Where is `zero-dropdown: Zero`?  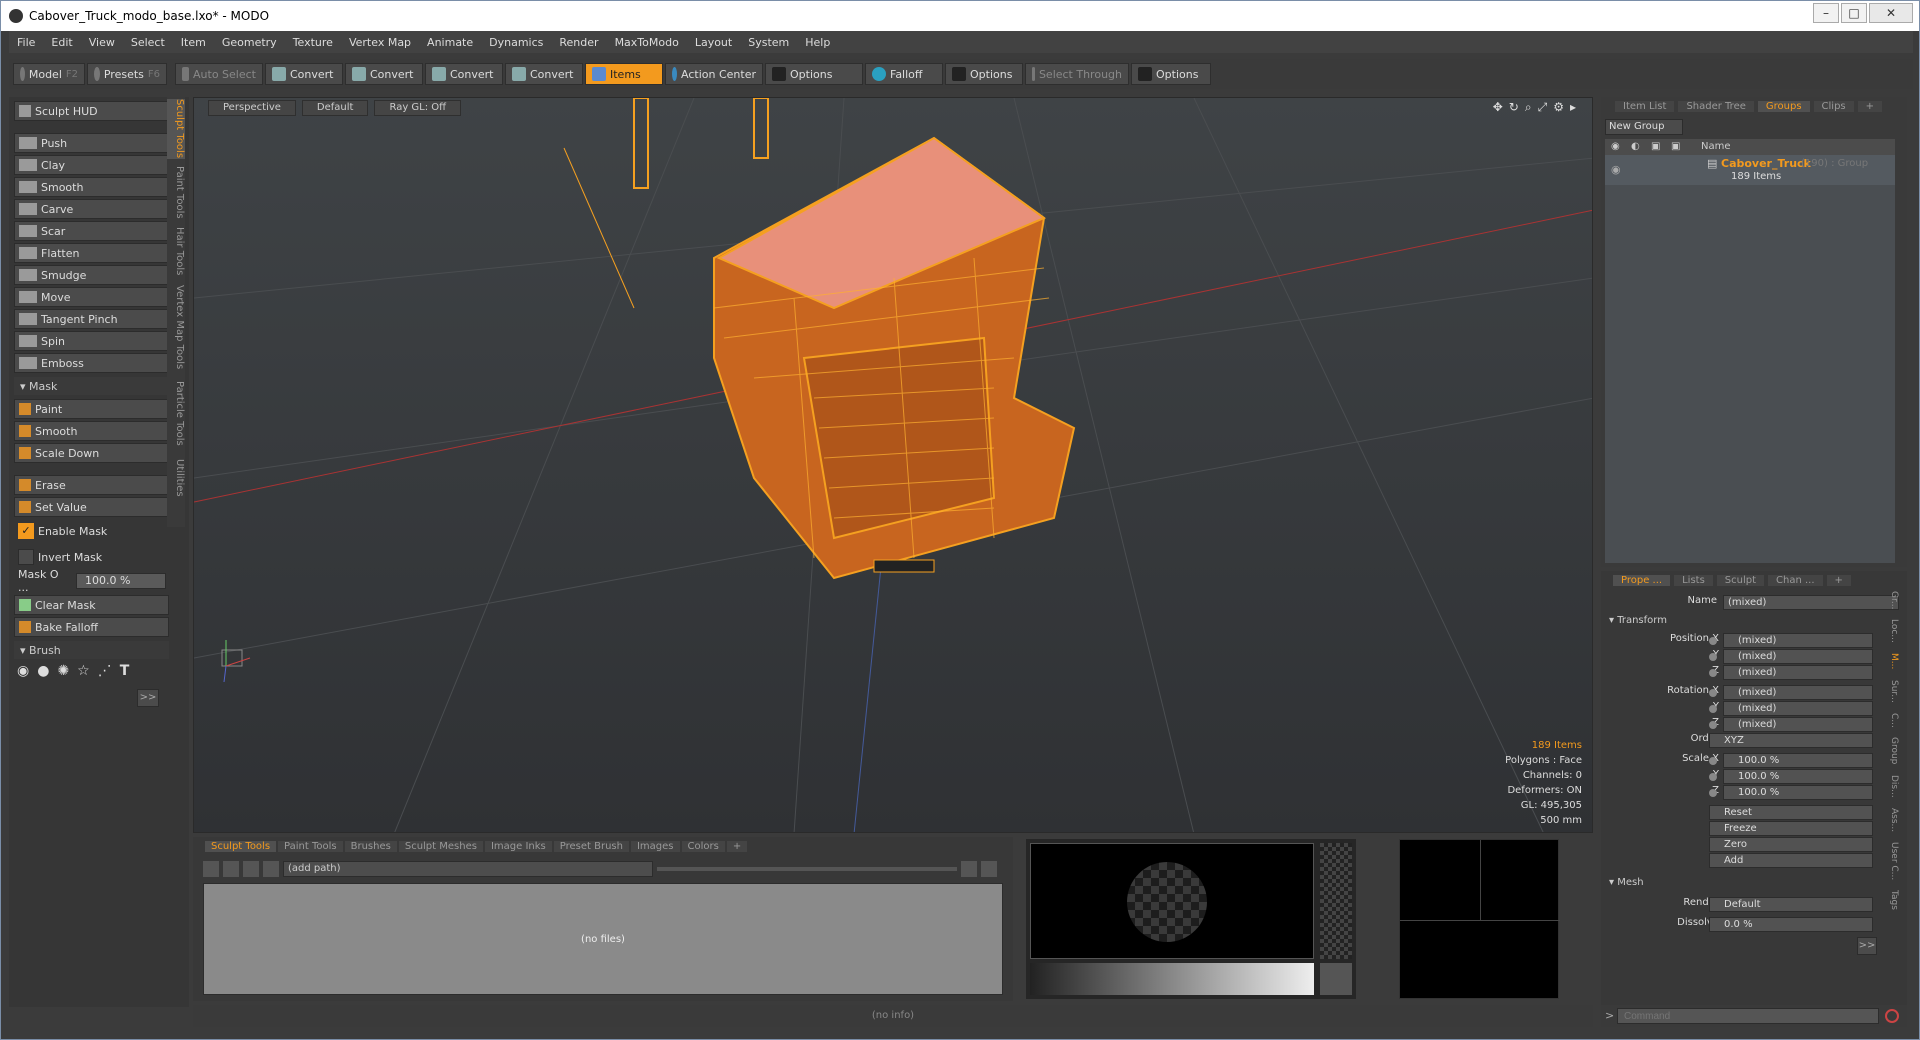 zero-dropdown: Zero is located at coordinates (1791, 844).